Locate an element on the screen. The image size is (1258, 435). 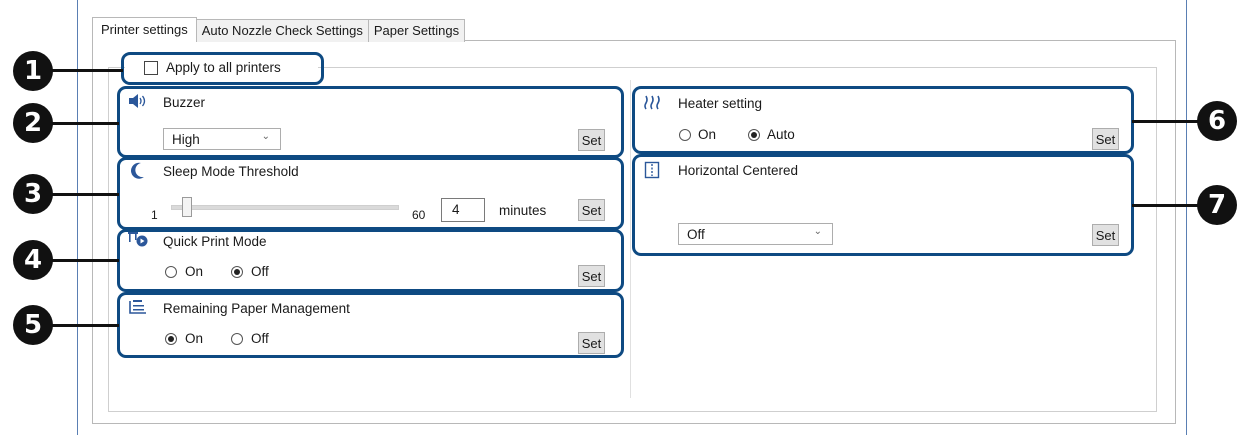
callout-badge-7: 7 is located at coordinates (1217, 205).